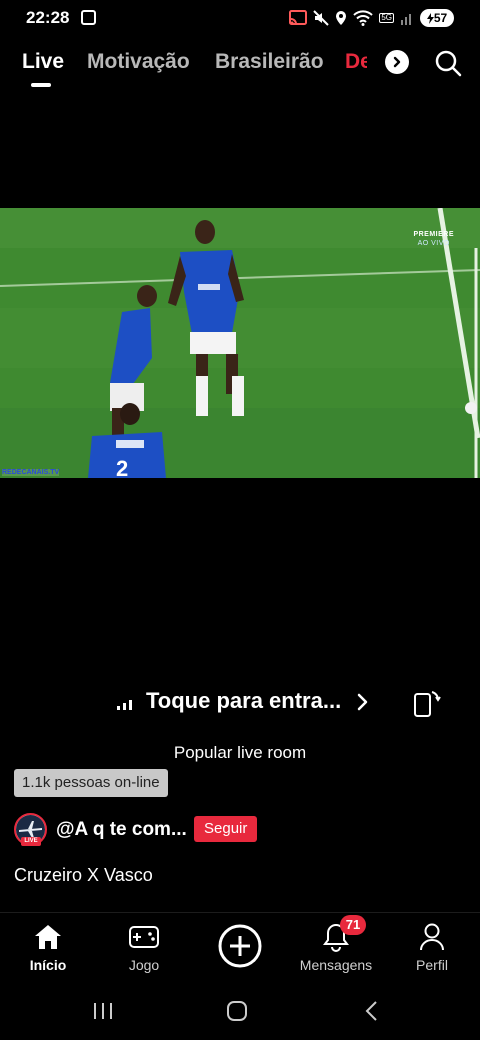 The width and height of the screenshot is (480, 1040). I want to click on nav-messages: 71 Mensagens, so click(336, 944).